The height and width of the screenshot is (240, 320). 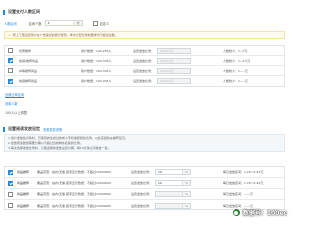 What do you see at coordinates (52, 129) in the screenshot?
I see `help-link: 查看发放说明` at bounding box center [52, 129].